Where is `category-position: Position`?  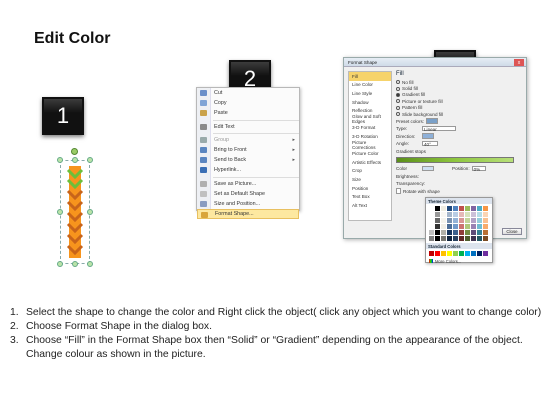
category-position: Position is located at coordinates (370, 188).